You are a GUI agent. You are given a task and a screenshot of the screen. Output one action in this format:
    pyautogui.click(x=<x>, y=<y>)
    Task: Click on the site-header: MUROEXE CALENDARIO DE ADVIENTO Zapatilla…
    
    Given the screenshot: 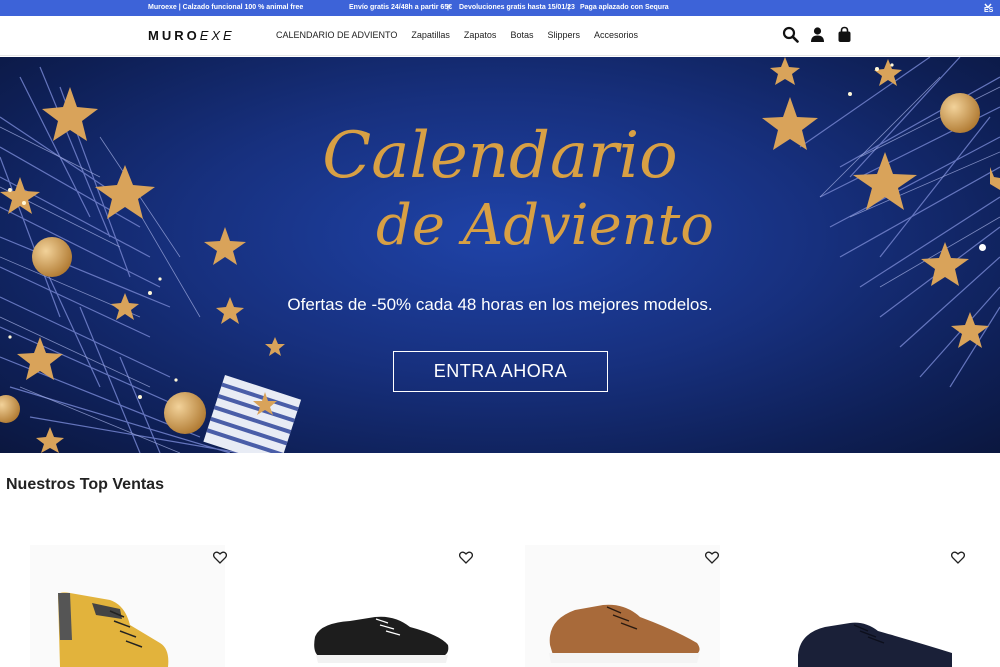 What is the action you would take?
    pyautogui.click(x=500, y=36)
    